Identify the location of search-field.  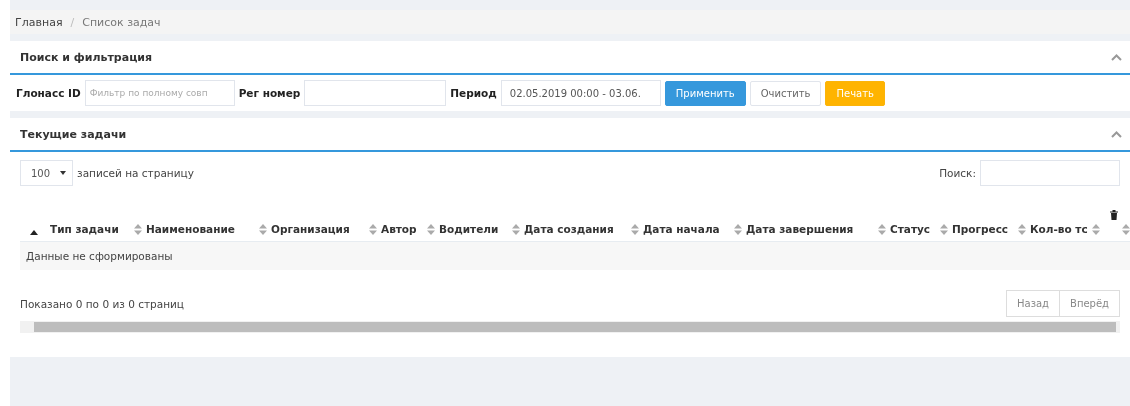
(1050, 173).